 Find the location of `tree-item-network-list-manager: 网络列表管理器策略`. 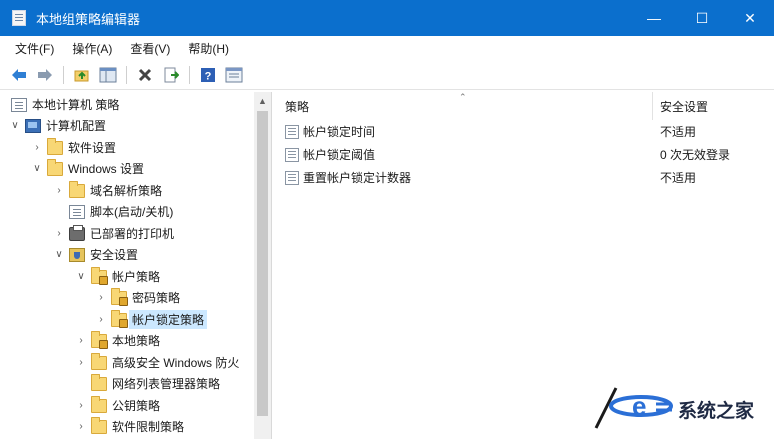

tree-item-network-list-manager: 网络列表管理器策略 is located at coordinates (147, 383).